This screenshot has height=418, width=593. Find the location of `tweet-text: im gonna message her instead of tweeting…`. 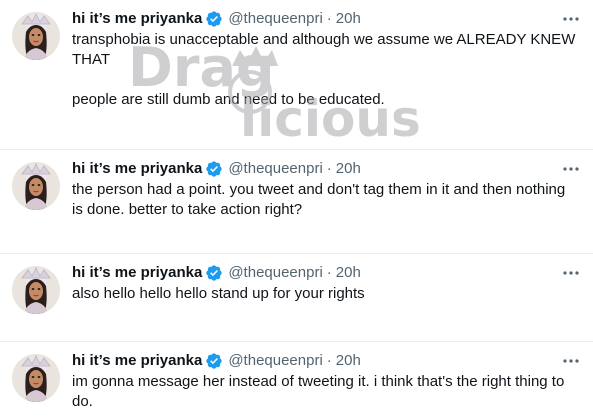

tweet-text: im gonna message her instead of tweeting… is located at coordinates (324, 392).